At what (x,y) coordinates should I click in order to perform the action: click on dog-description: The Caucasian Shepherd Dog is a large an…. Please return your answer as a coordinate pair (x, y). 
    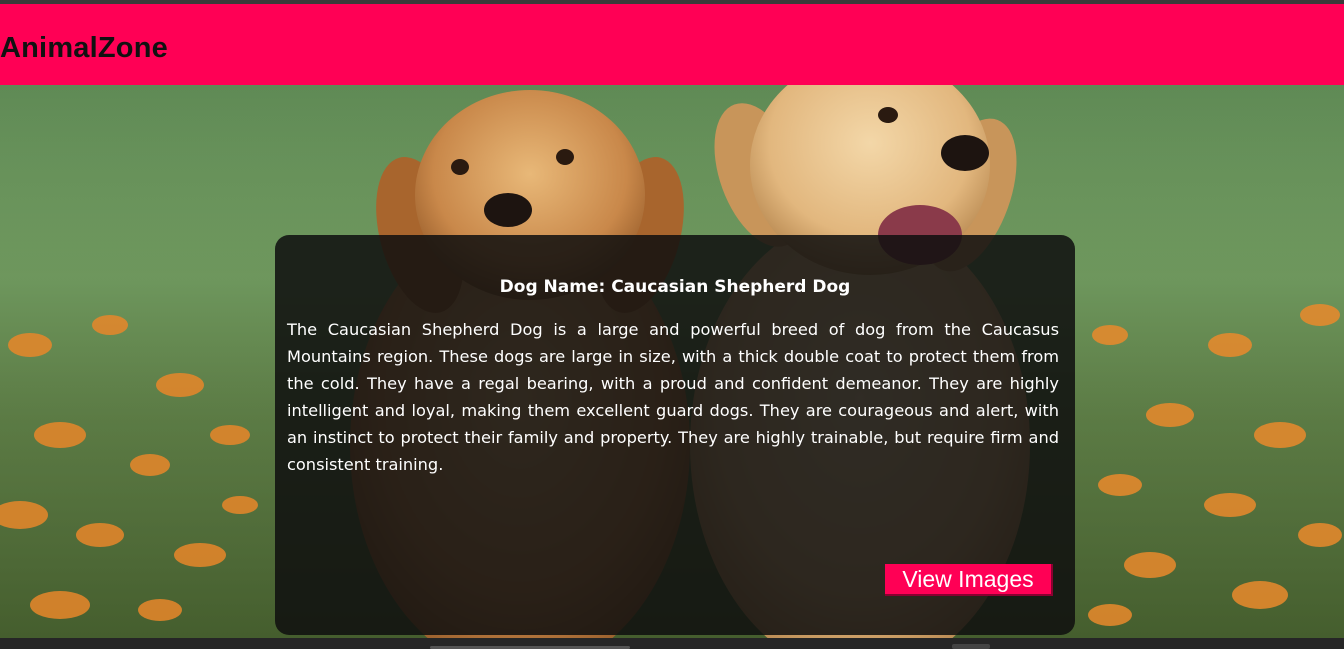
    Looking at the image, I should click on (673, 397).